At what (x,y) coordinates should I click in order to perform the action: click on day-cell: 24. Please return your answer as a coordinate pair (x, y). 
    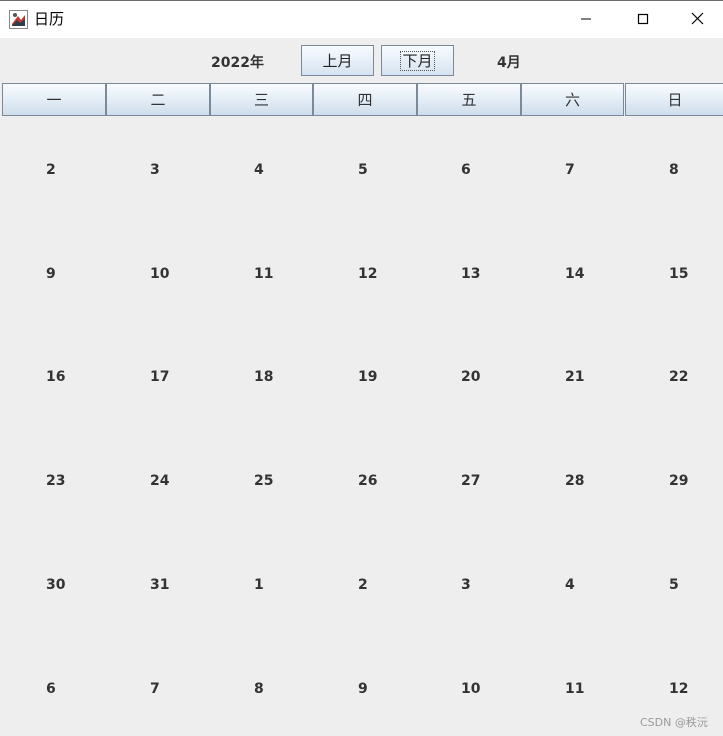
    Looking at the image, I should click on (159, 481).